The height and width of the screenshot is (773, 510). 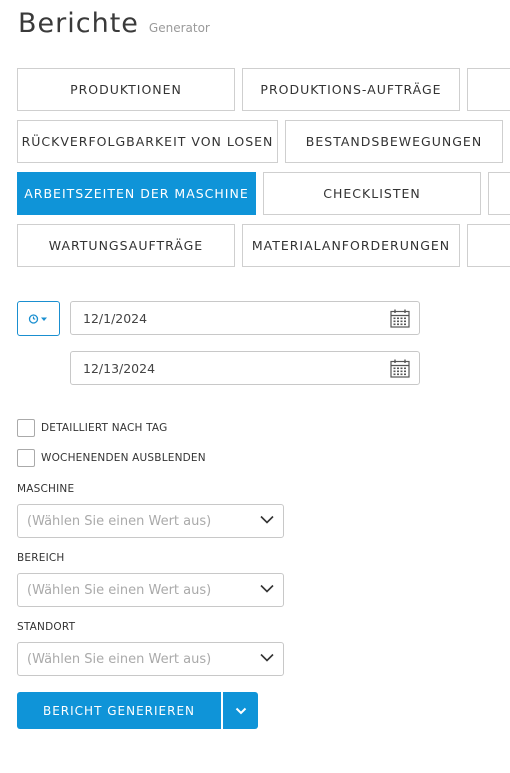 I want to click on location-label: STANDORT, so click(x=46, y=627).